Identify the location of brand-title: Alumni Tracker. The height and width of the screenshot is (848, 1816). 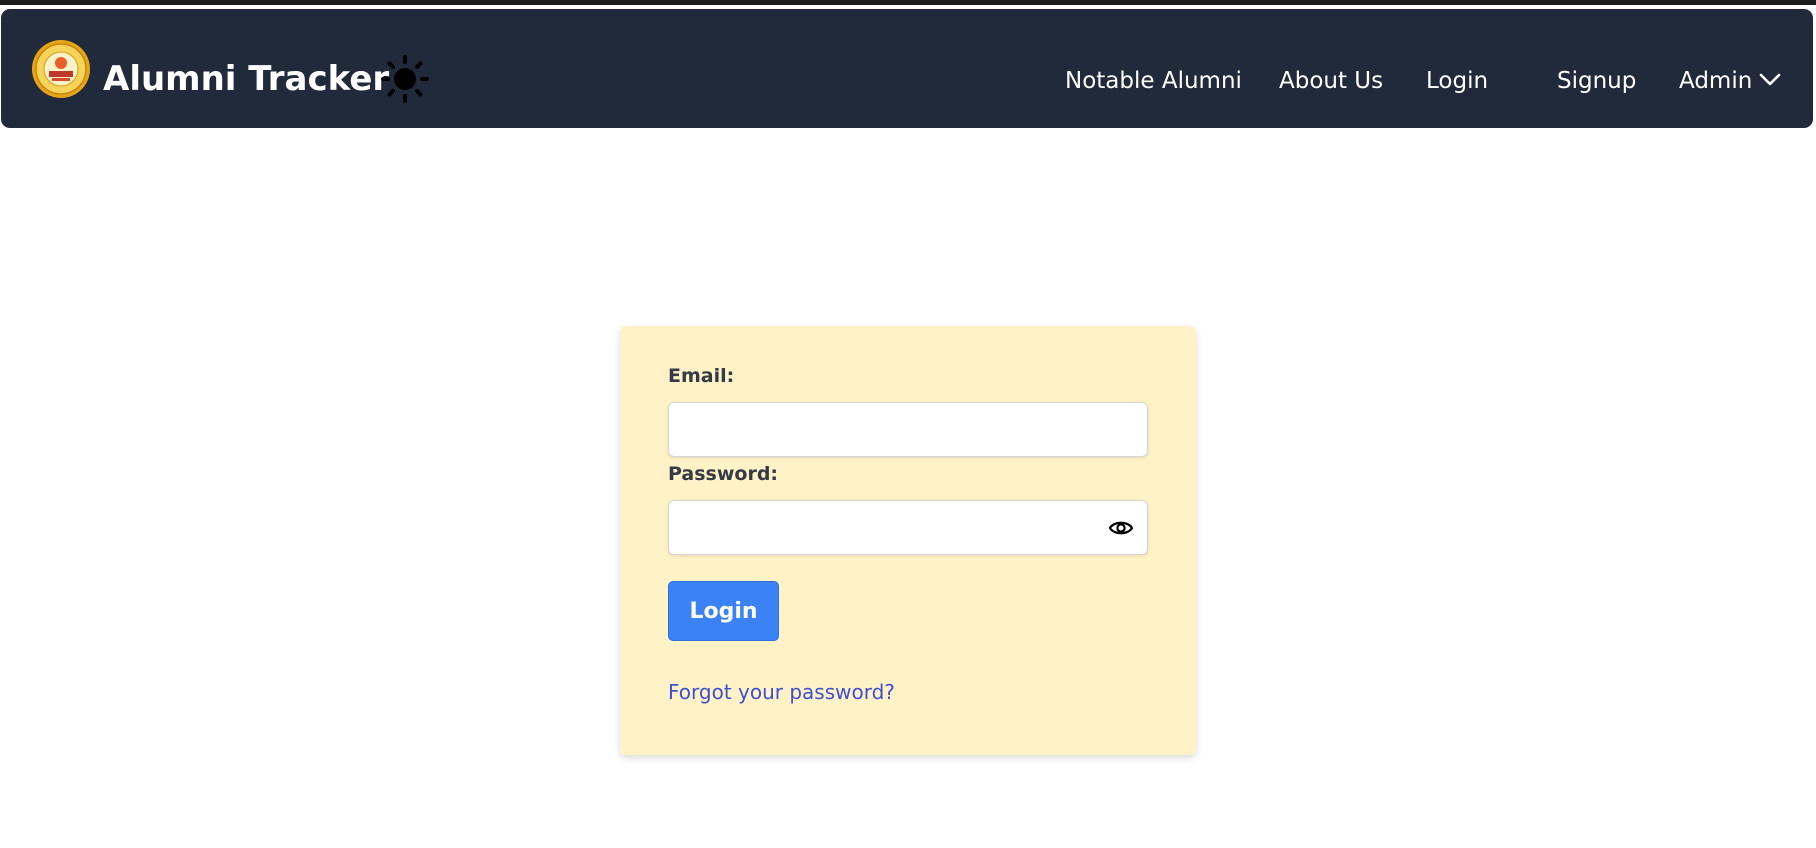
(246, 79).